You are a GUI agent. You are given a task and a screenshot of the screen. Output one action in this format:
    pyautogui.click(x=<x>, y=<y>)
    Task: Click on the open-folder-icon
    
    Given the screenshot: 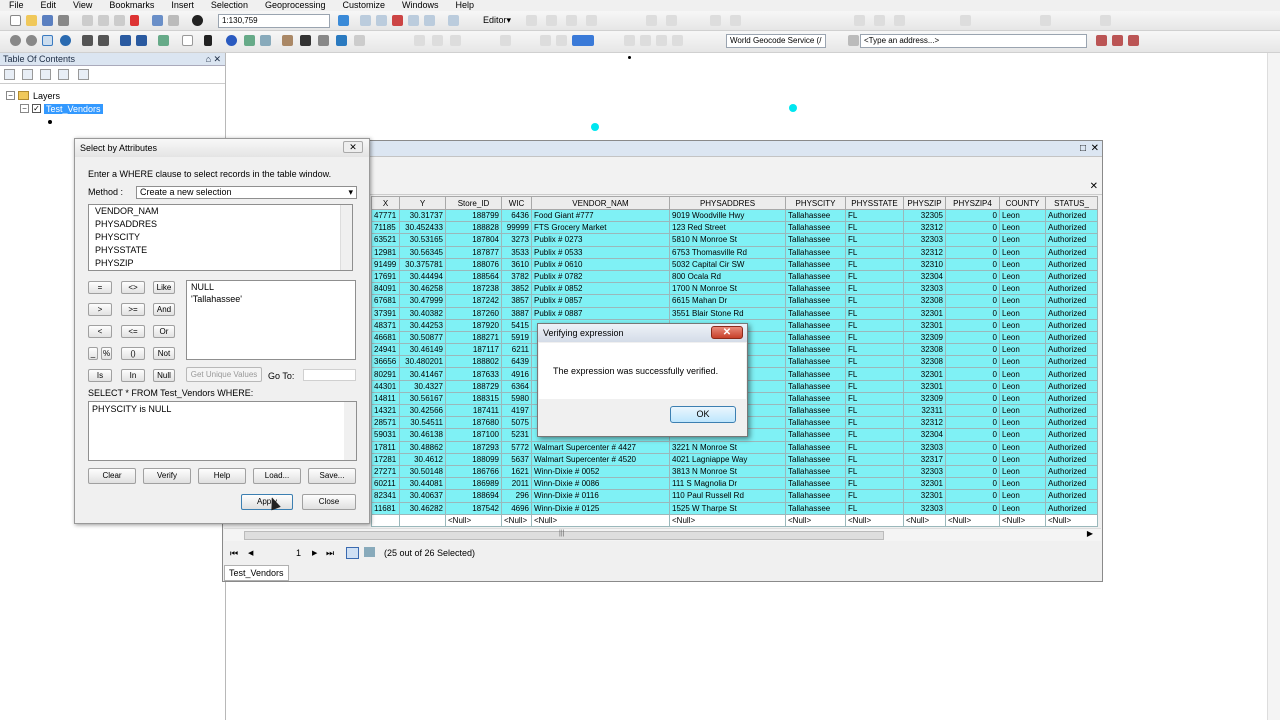 What is the action you would take?
    pyautogui.click(x=31, y=20)
    